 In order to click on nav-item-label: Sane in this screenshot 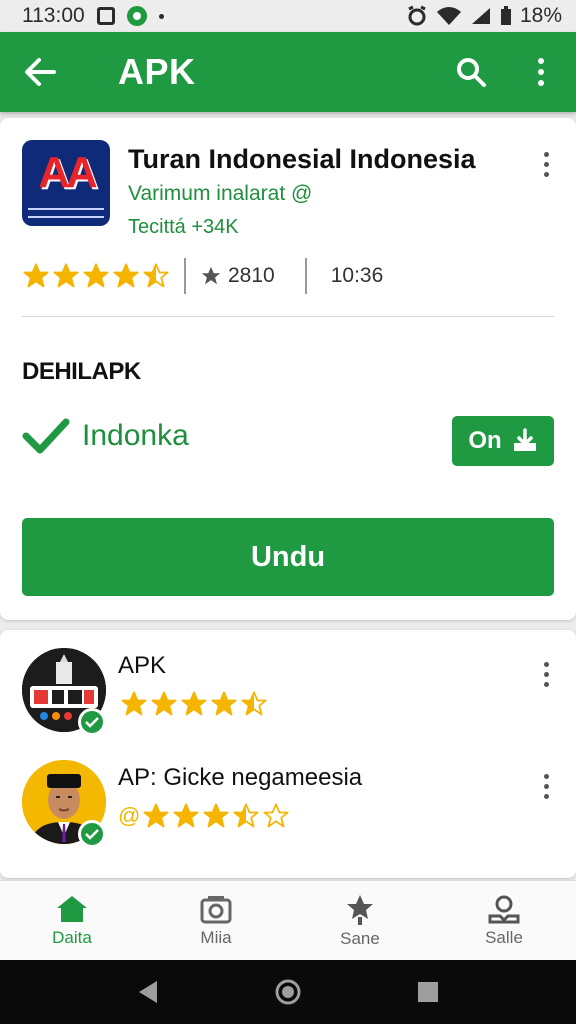, I will do `click(360, 938)`.